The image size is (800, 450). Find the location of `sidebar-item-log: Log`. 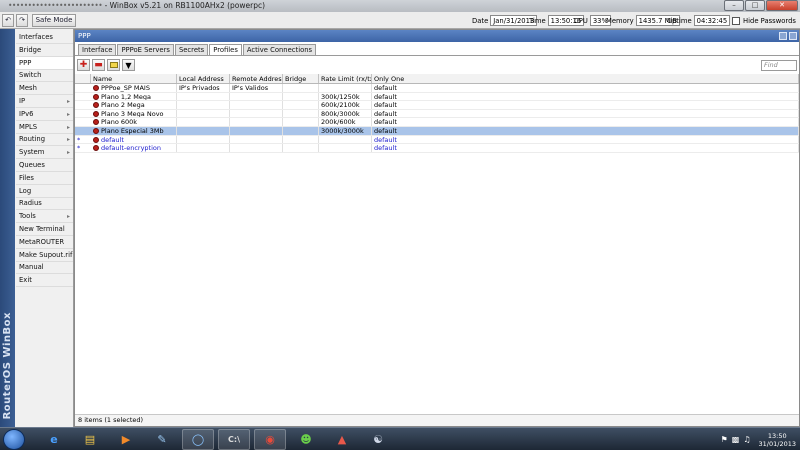

sidebar-item-log: Log is located at coordinates (44, 191).